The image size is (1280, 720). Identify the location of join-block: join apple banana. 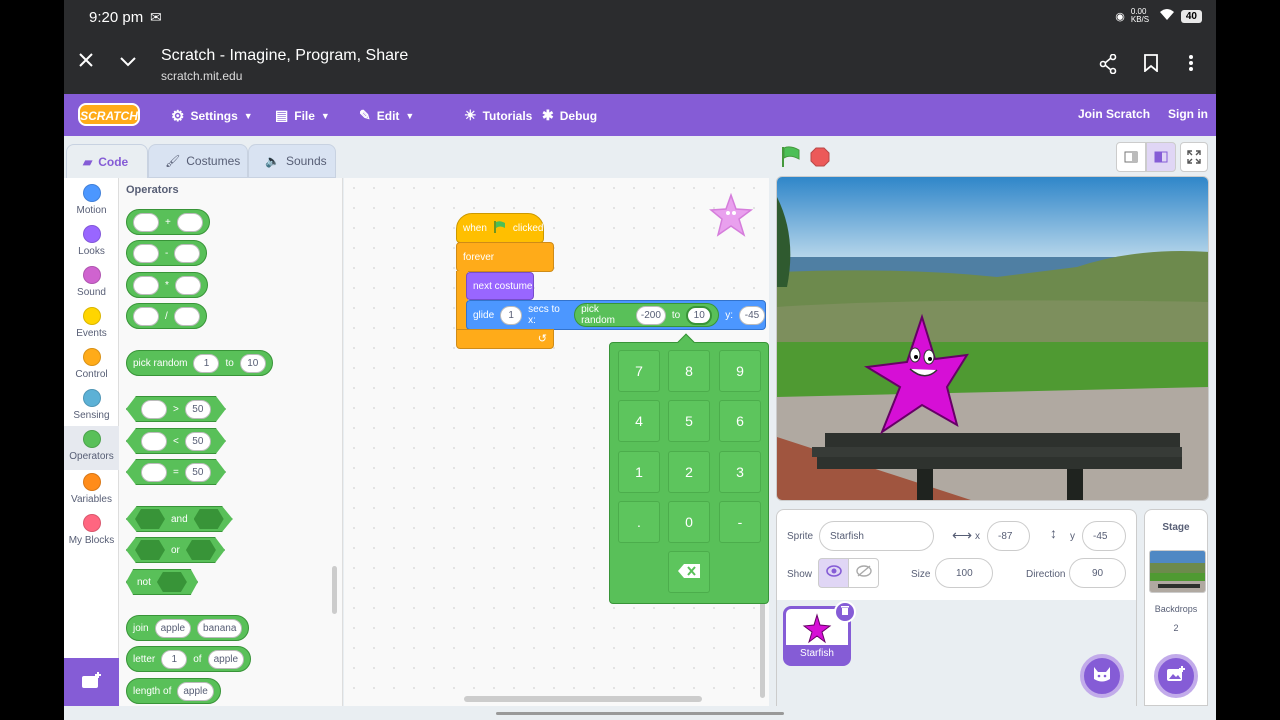
(188, 628).